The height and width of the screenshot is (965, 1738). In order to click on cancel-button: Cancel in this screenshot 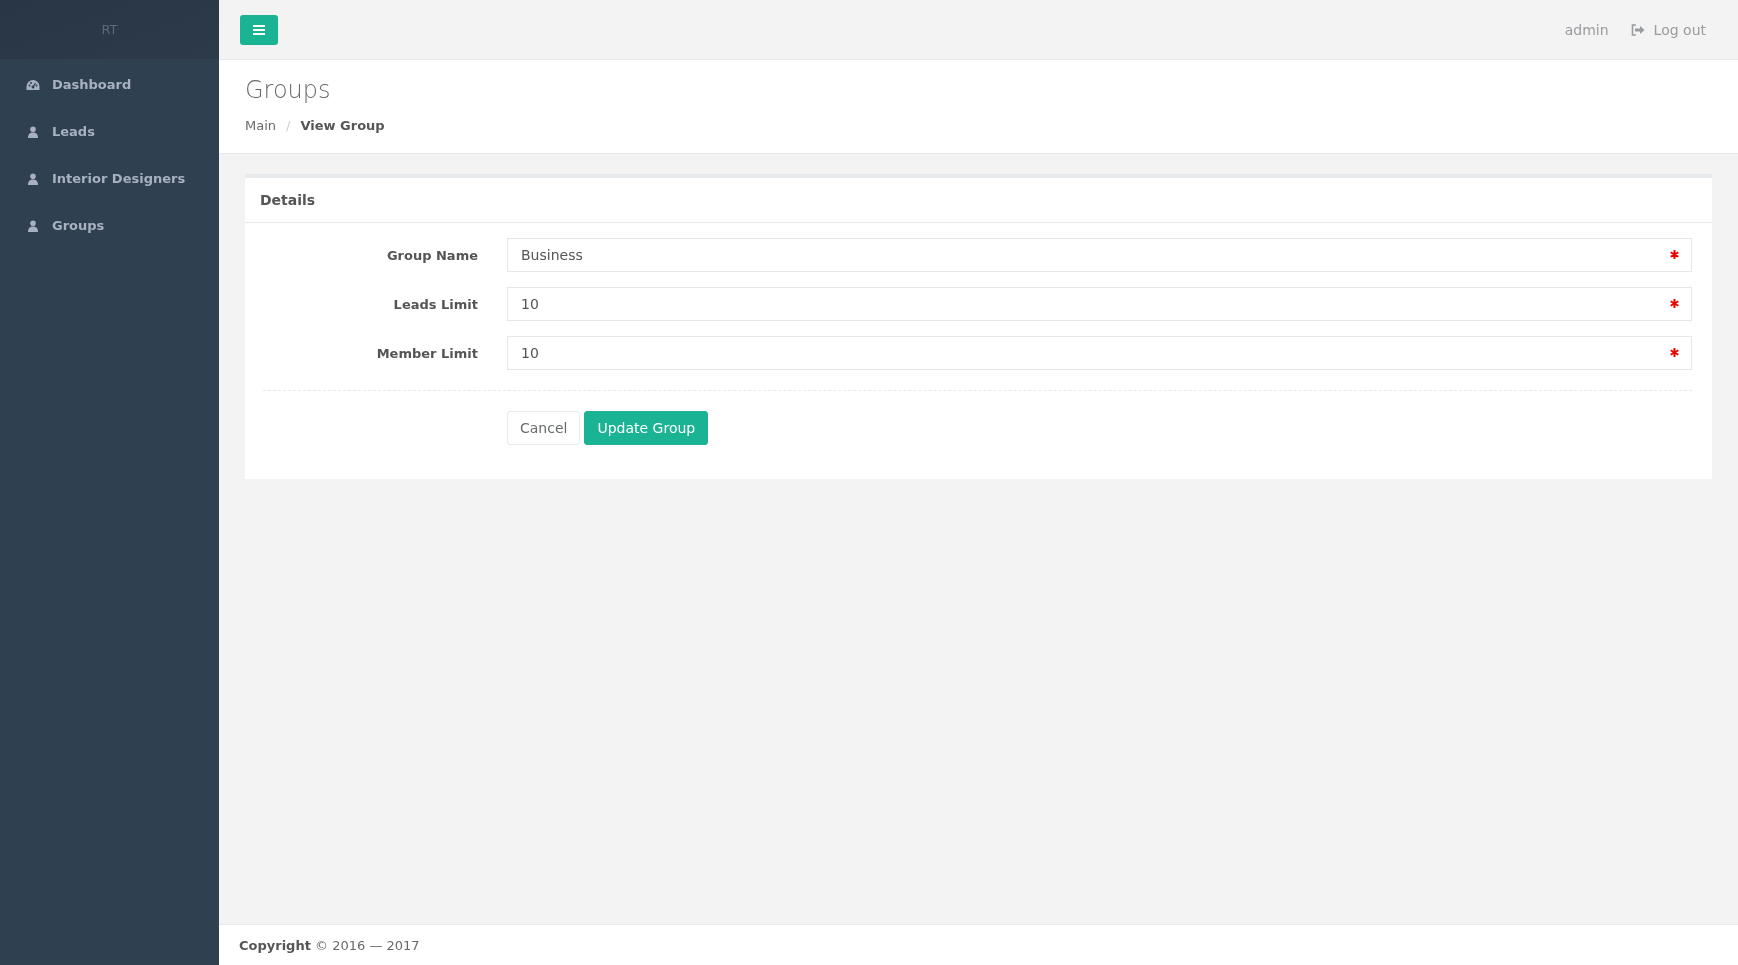, I will do `click(544, 428)`.